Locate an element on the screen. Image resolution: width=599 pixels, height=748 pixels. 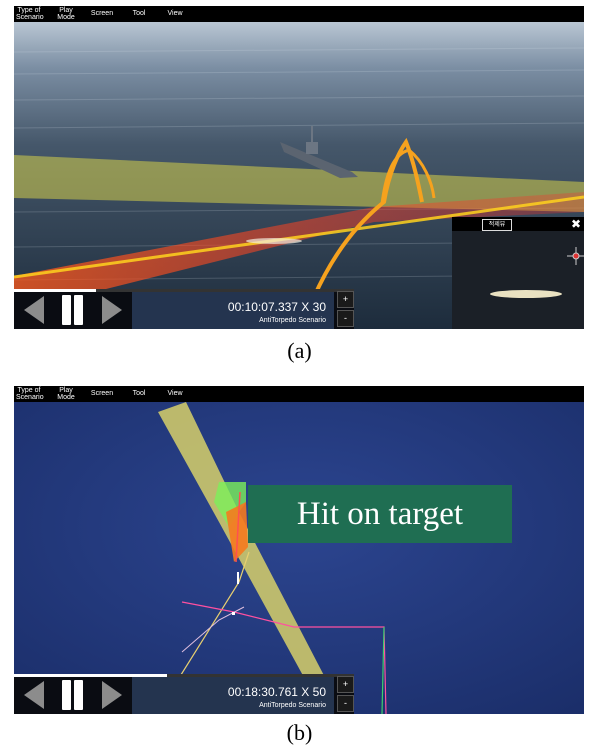
sub-view-scene is located at coordinates (518, 280).